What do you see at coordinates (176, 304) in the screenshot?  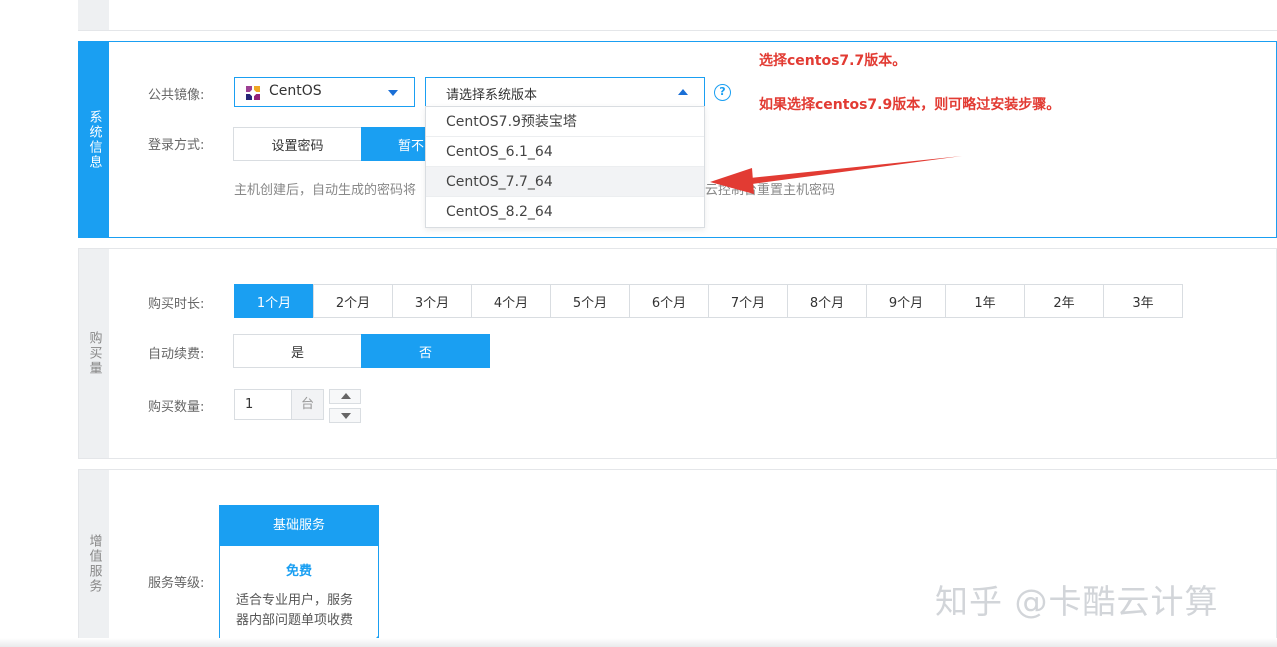 I see `duration-label: 购买时长:` at bounding box center [176, 304].